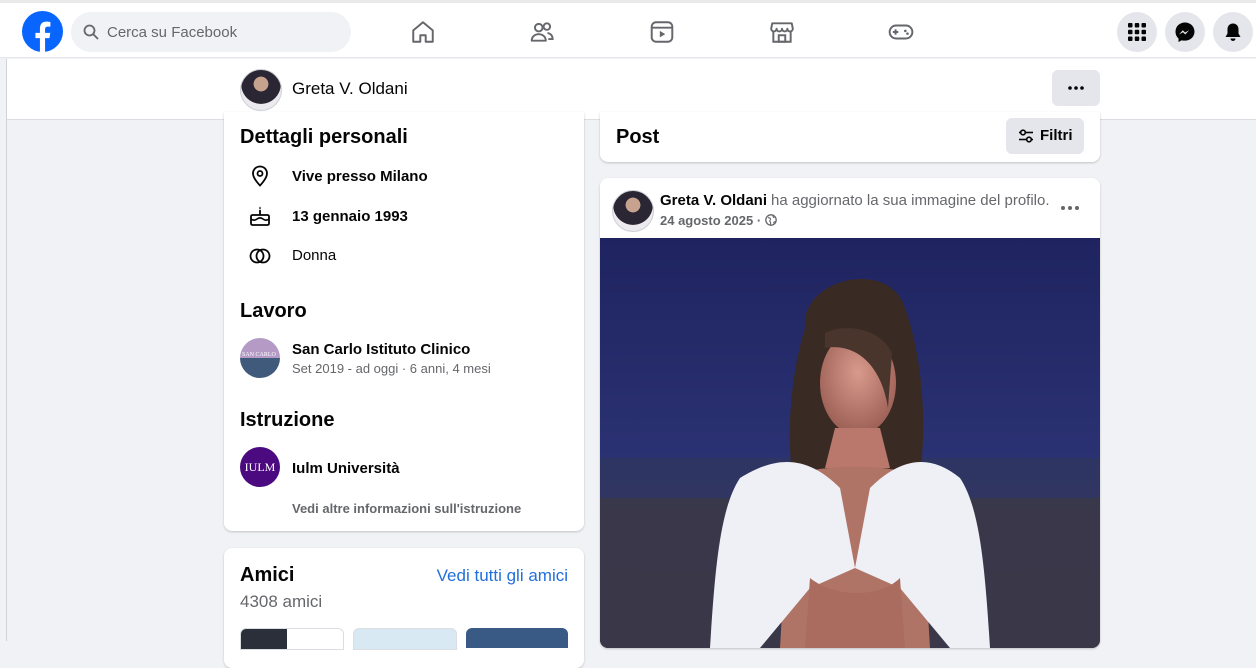 Image resolution: width=1256 pixels, height=668 pixels. What do you see at coordinates (633, 211) in the screenshot?
I see `post-author-avatar` at bounding box center [633, 211].